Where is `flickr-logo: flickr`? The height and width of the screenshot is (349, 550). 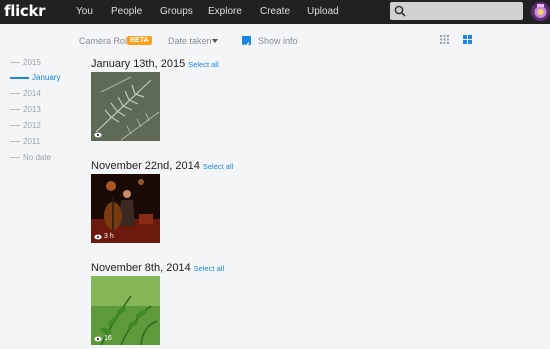
flickr-logo: flickr is located at coordinates (25, 11).